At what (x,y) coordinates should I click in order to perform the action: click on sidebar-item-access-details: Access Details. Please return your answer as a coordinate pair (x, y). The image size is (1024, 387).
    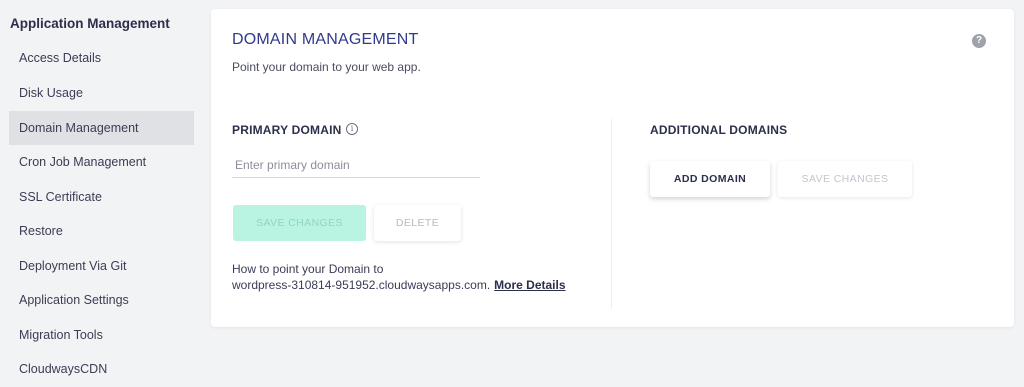
    Looking at the image, I should click on (101, 58).